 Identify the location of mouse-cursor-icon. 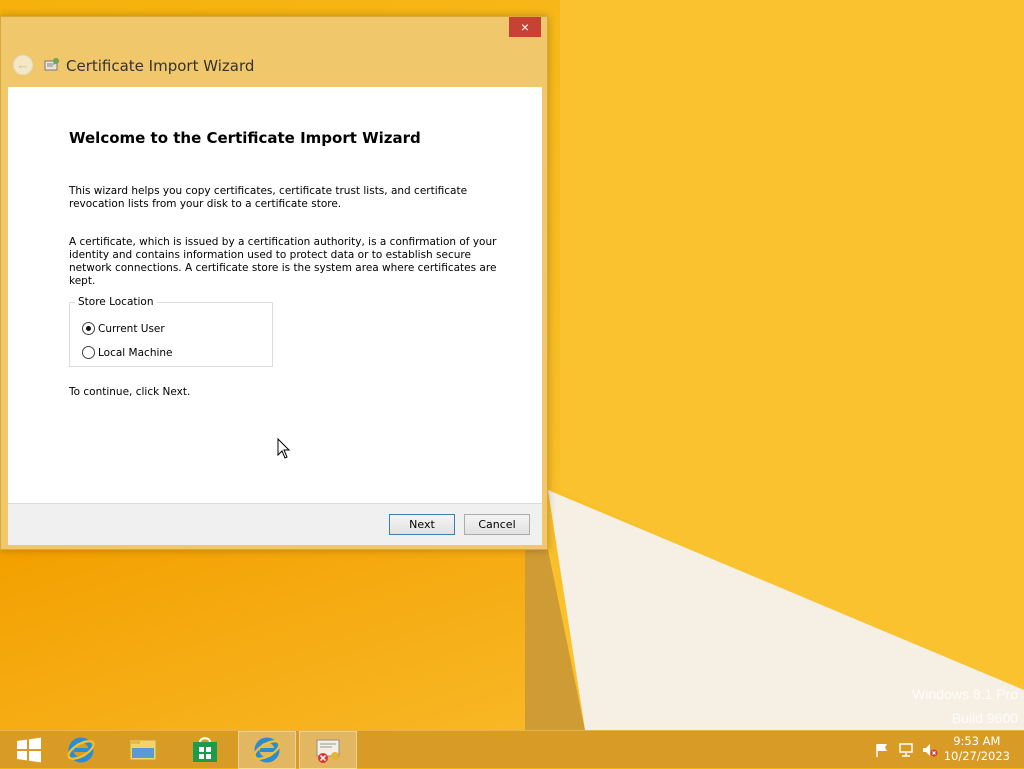
(284, 448).